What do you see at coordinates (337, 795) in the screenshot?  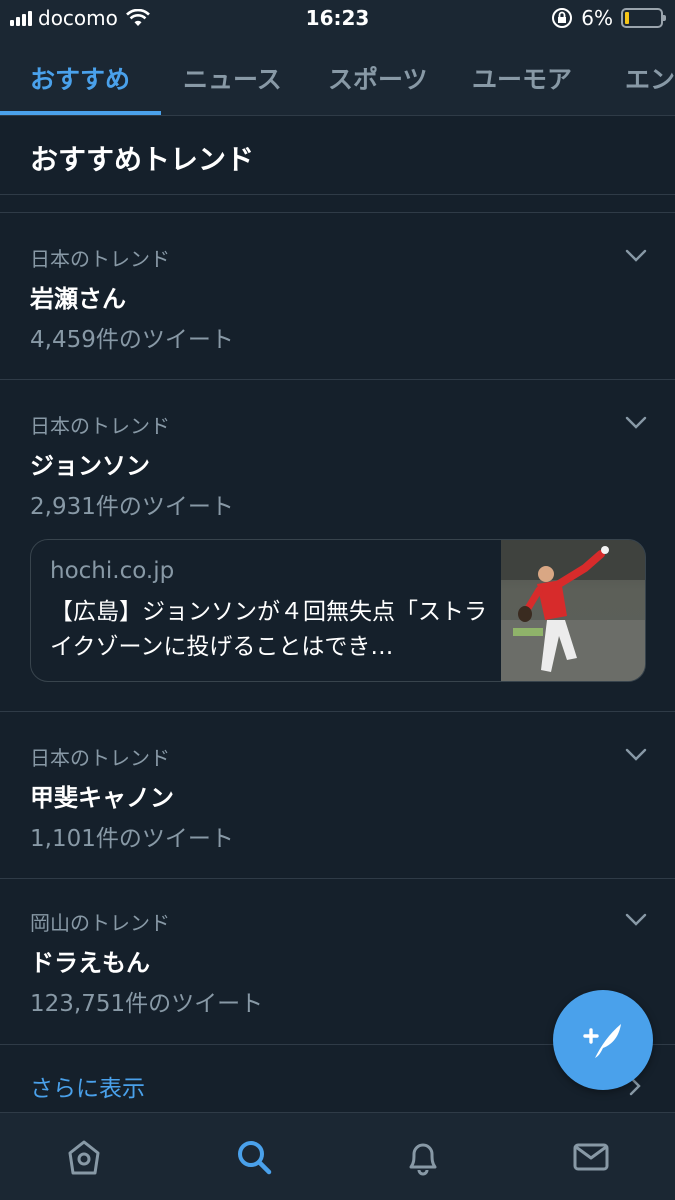 I see `trend-item: 日本のトレンド 甲斐キャノン 1,101件のツイート` at bounding box center [337, 795].